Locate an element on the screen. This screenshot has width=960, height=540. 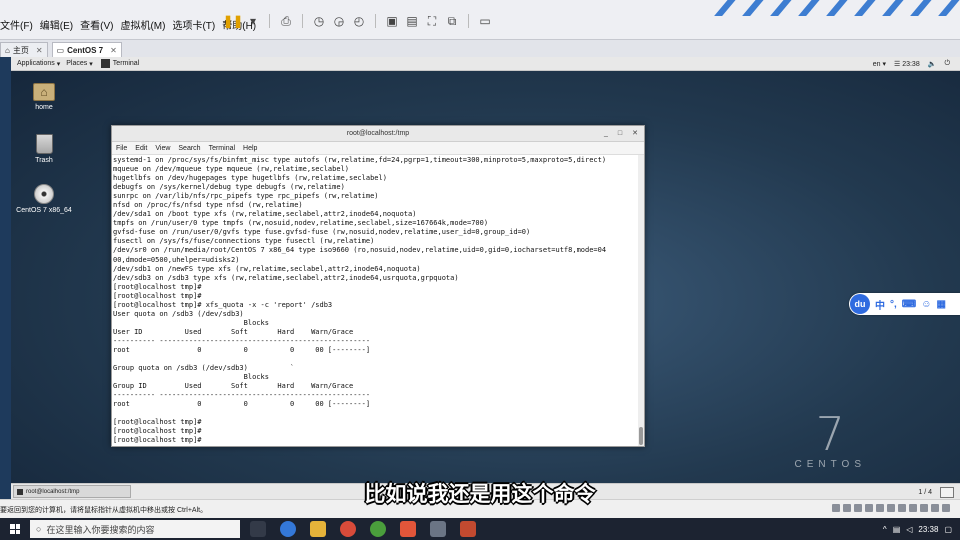
terminal-scrollbar is located at coordinates (641, 300).